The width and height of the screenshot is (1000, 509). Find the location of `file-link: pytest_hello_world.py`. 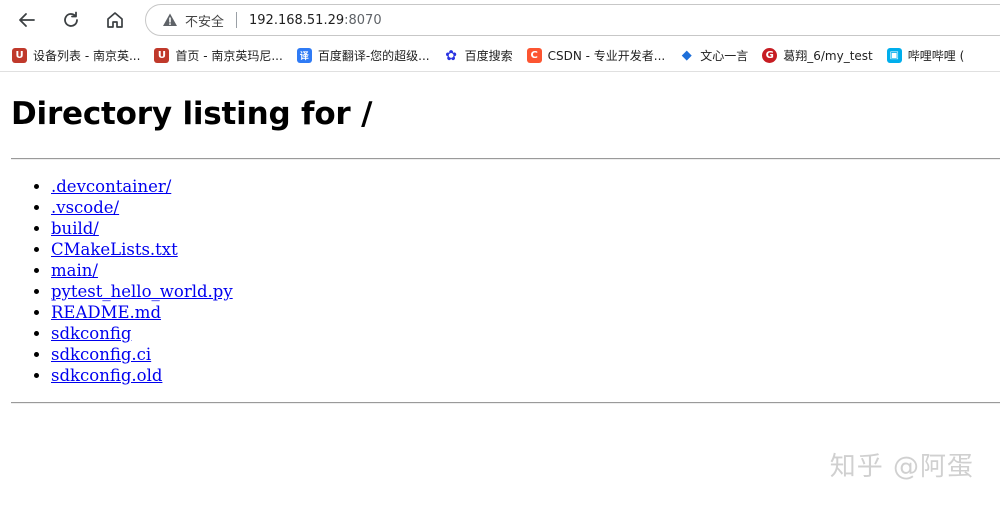

file-link: pytest_hello_world.py is located at coordinates (142, 291).